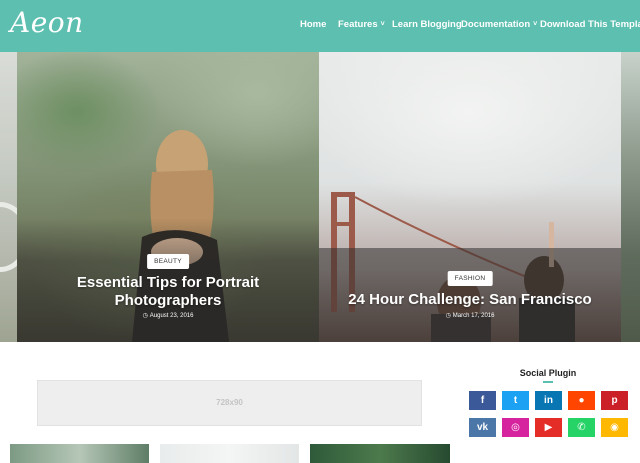  I want to click on facebook-button: f, so click(482, 400).